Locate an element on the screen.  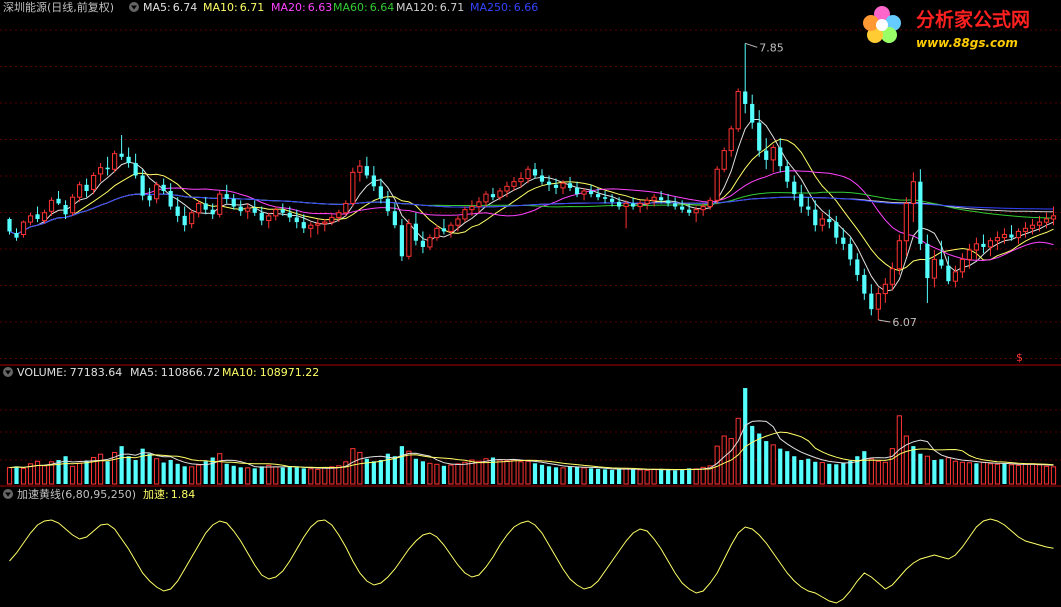
ma5-label: MA5: 6.74 is located at coordinates (170, 7).